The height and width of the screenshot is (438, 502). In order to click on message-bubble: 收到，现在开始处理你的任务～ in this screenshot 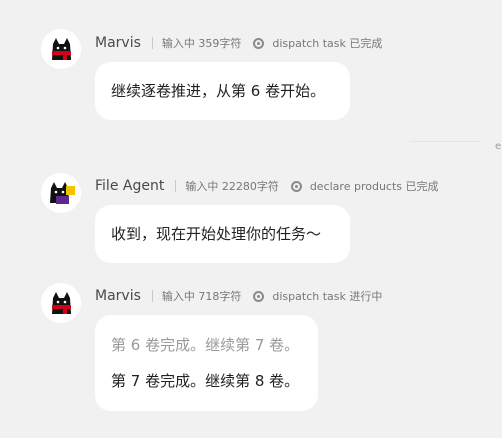, I will do `click(222, 234)`.